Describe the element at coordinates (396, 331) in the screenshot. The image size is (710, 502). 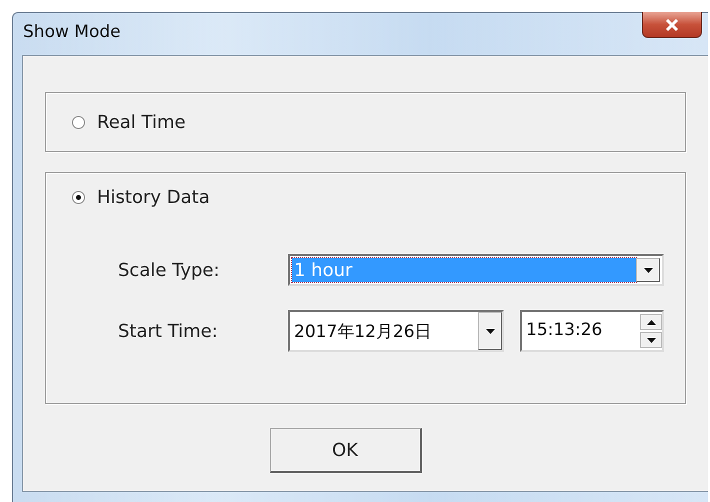
I see `date-picker: 2017年12月26日` at that location.